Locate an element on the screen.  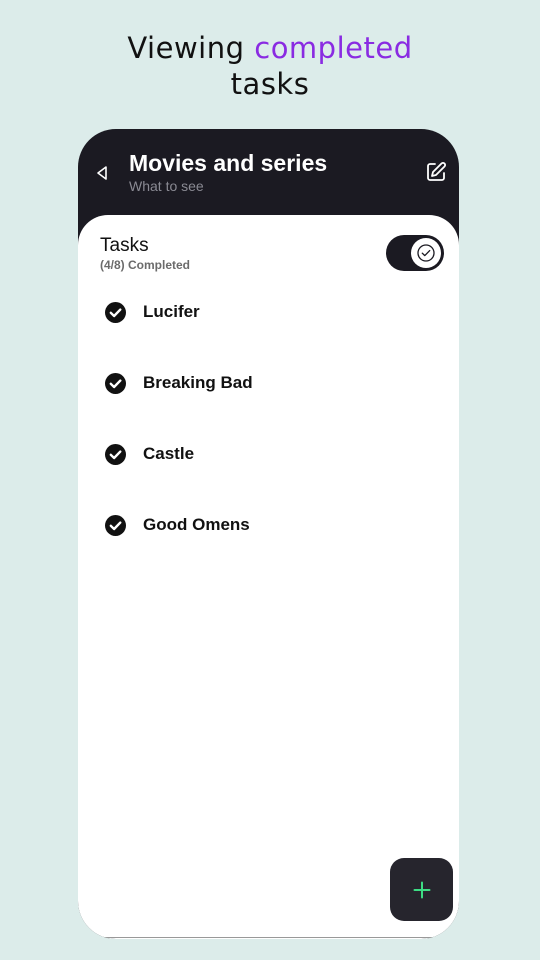
tasks-completed-count: (4/8) Completed is located at coordinates (145, 265).